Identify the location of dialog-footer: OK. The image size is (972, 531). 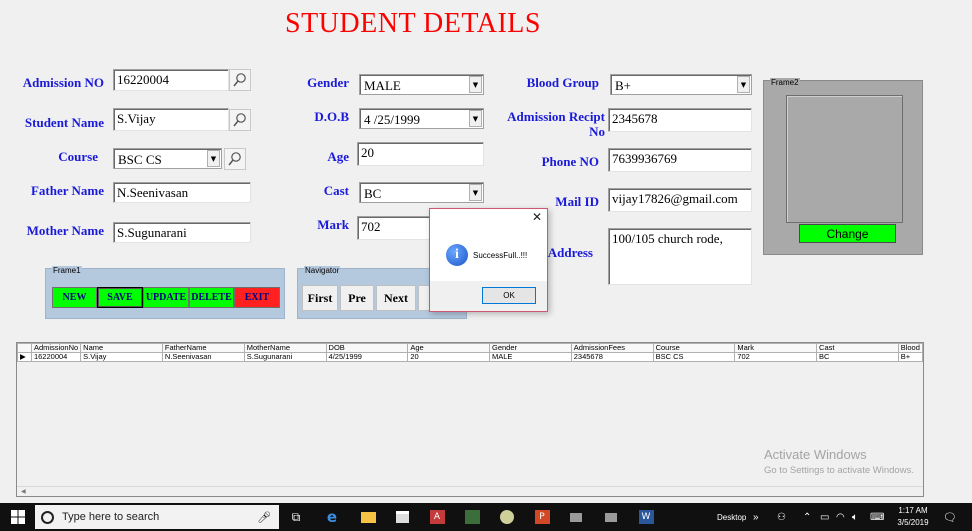
(488, 296).